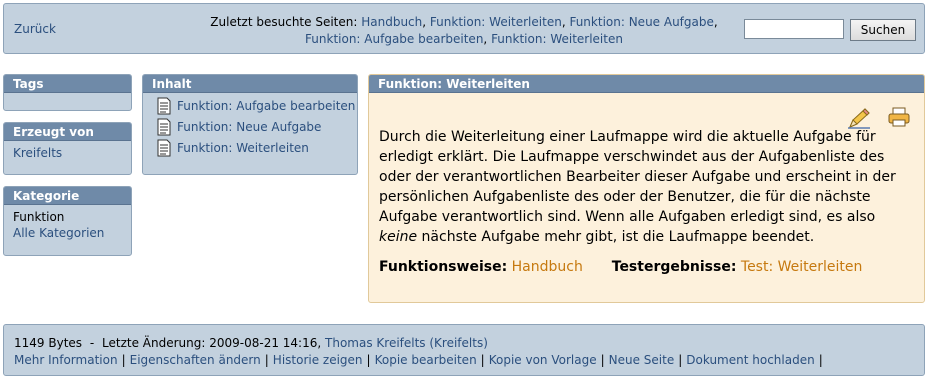  I want to click on page-size: 1149 Bytes, so click(48, 343).